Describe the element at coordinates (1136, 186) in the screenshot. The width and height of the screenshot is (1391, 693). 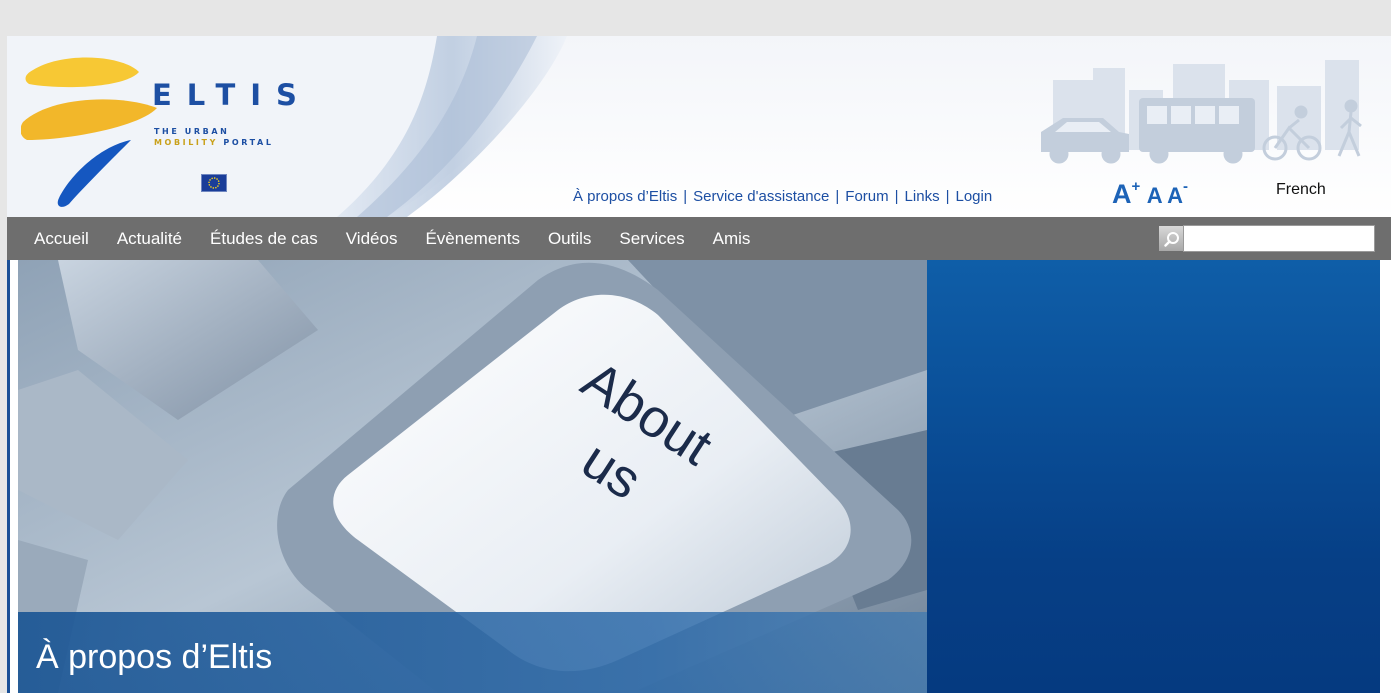
I see `font-increase-sign: +` at that location.